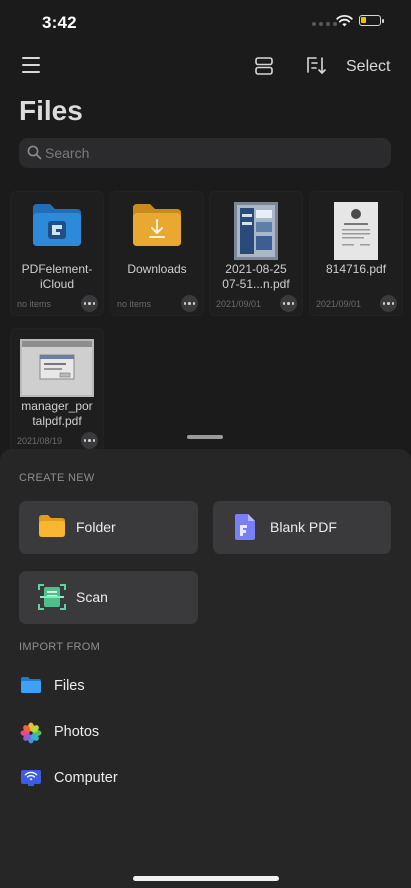 The width and height of the screenshot is (411, 888). What do you see at coordinates (205, 67) in the screenshot?
I see `toolbar: Select` at bounding box center [205, 67].